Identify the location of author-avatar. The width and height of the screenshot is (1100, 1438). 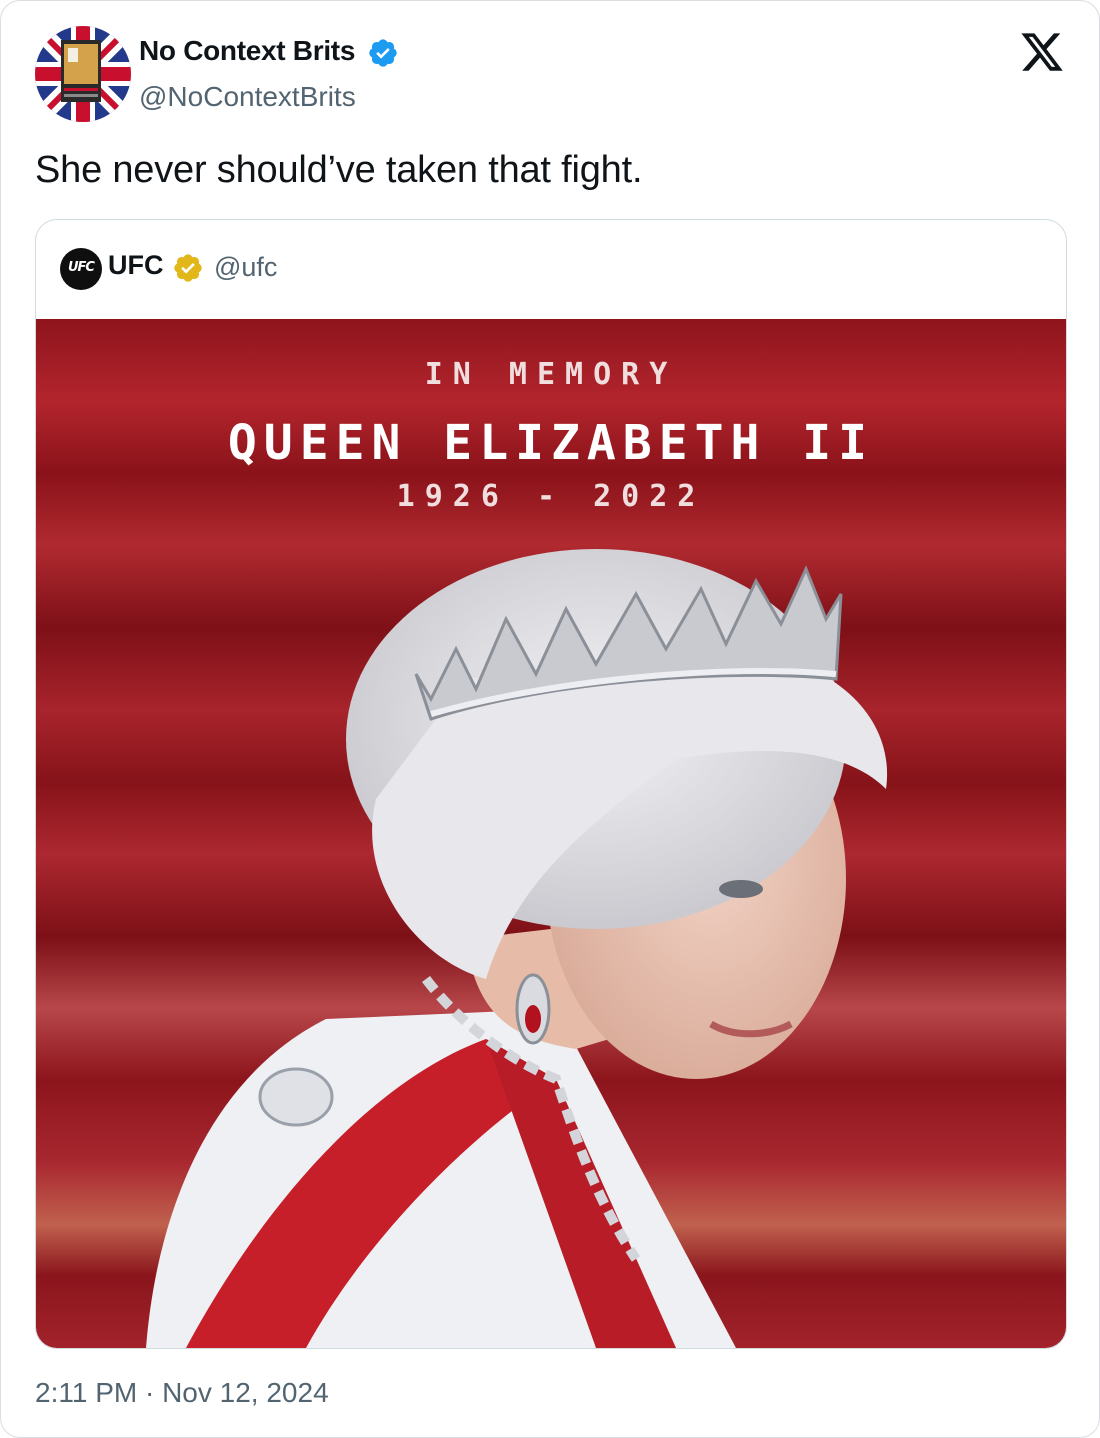
(83, 74).